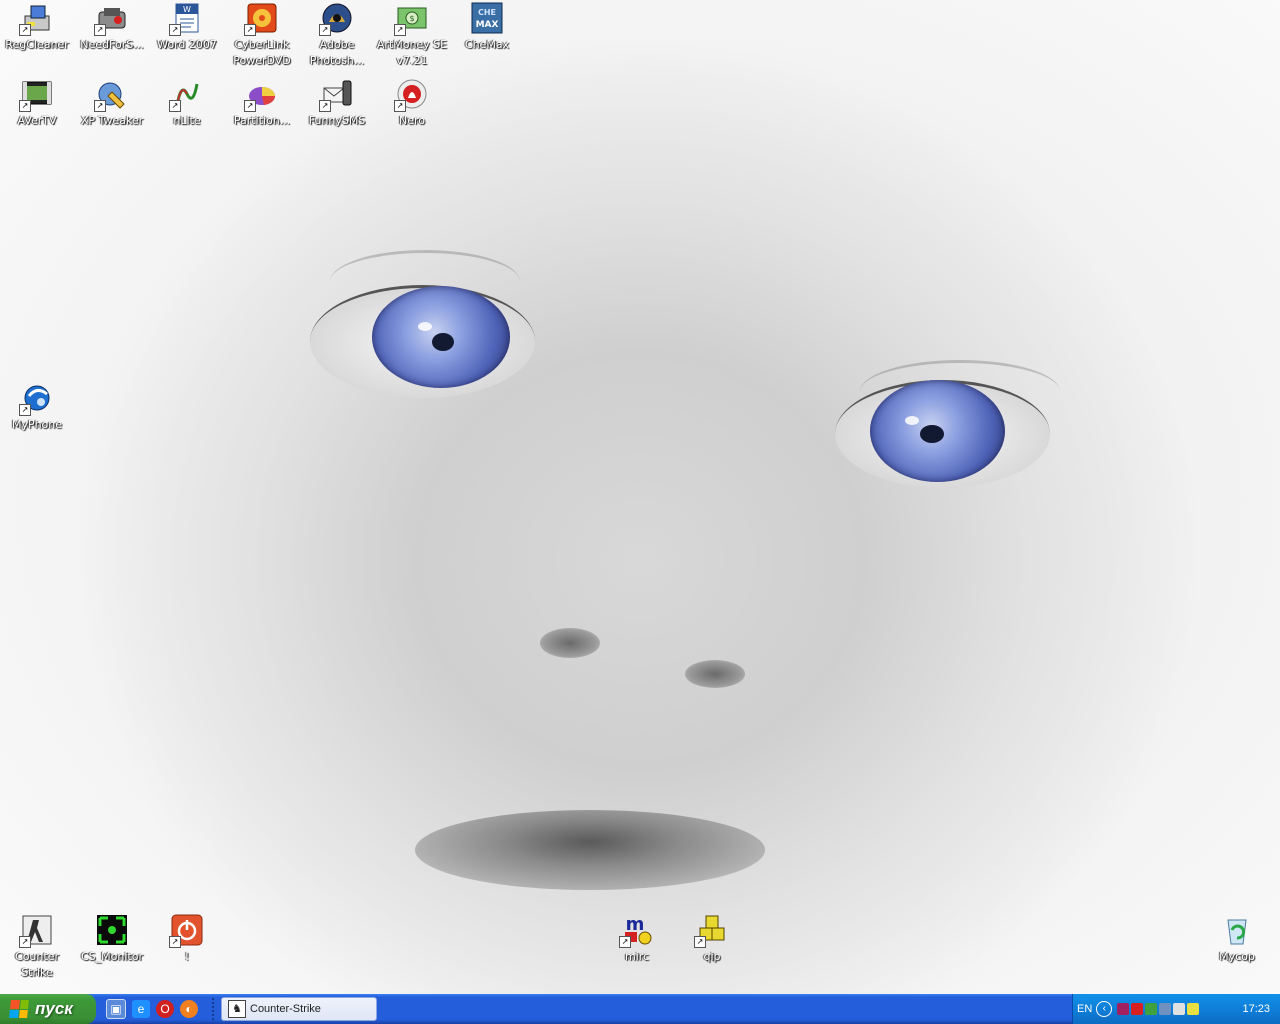 Image resolution: width=1280 pixels, height=1024 pixels. What do you see at coordinates (425, 326) in the screenshot?
I see `wallpaper-glint-left` at bounding box center [425, 326].